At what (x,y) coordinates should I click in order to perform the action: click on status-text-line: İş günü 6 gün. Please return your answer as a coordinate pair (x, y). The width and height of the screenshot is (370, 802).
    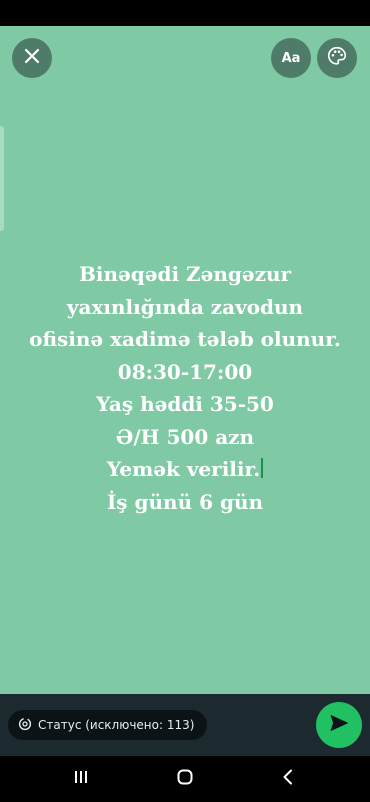
    Looking at the image, I should click on (185, 501).